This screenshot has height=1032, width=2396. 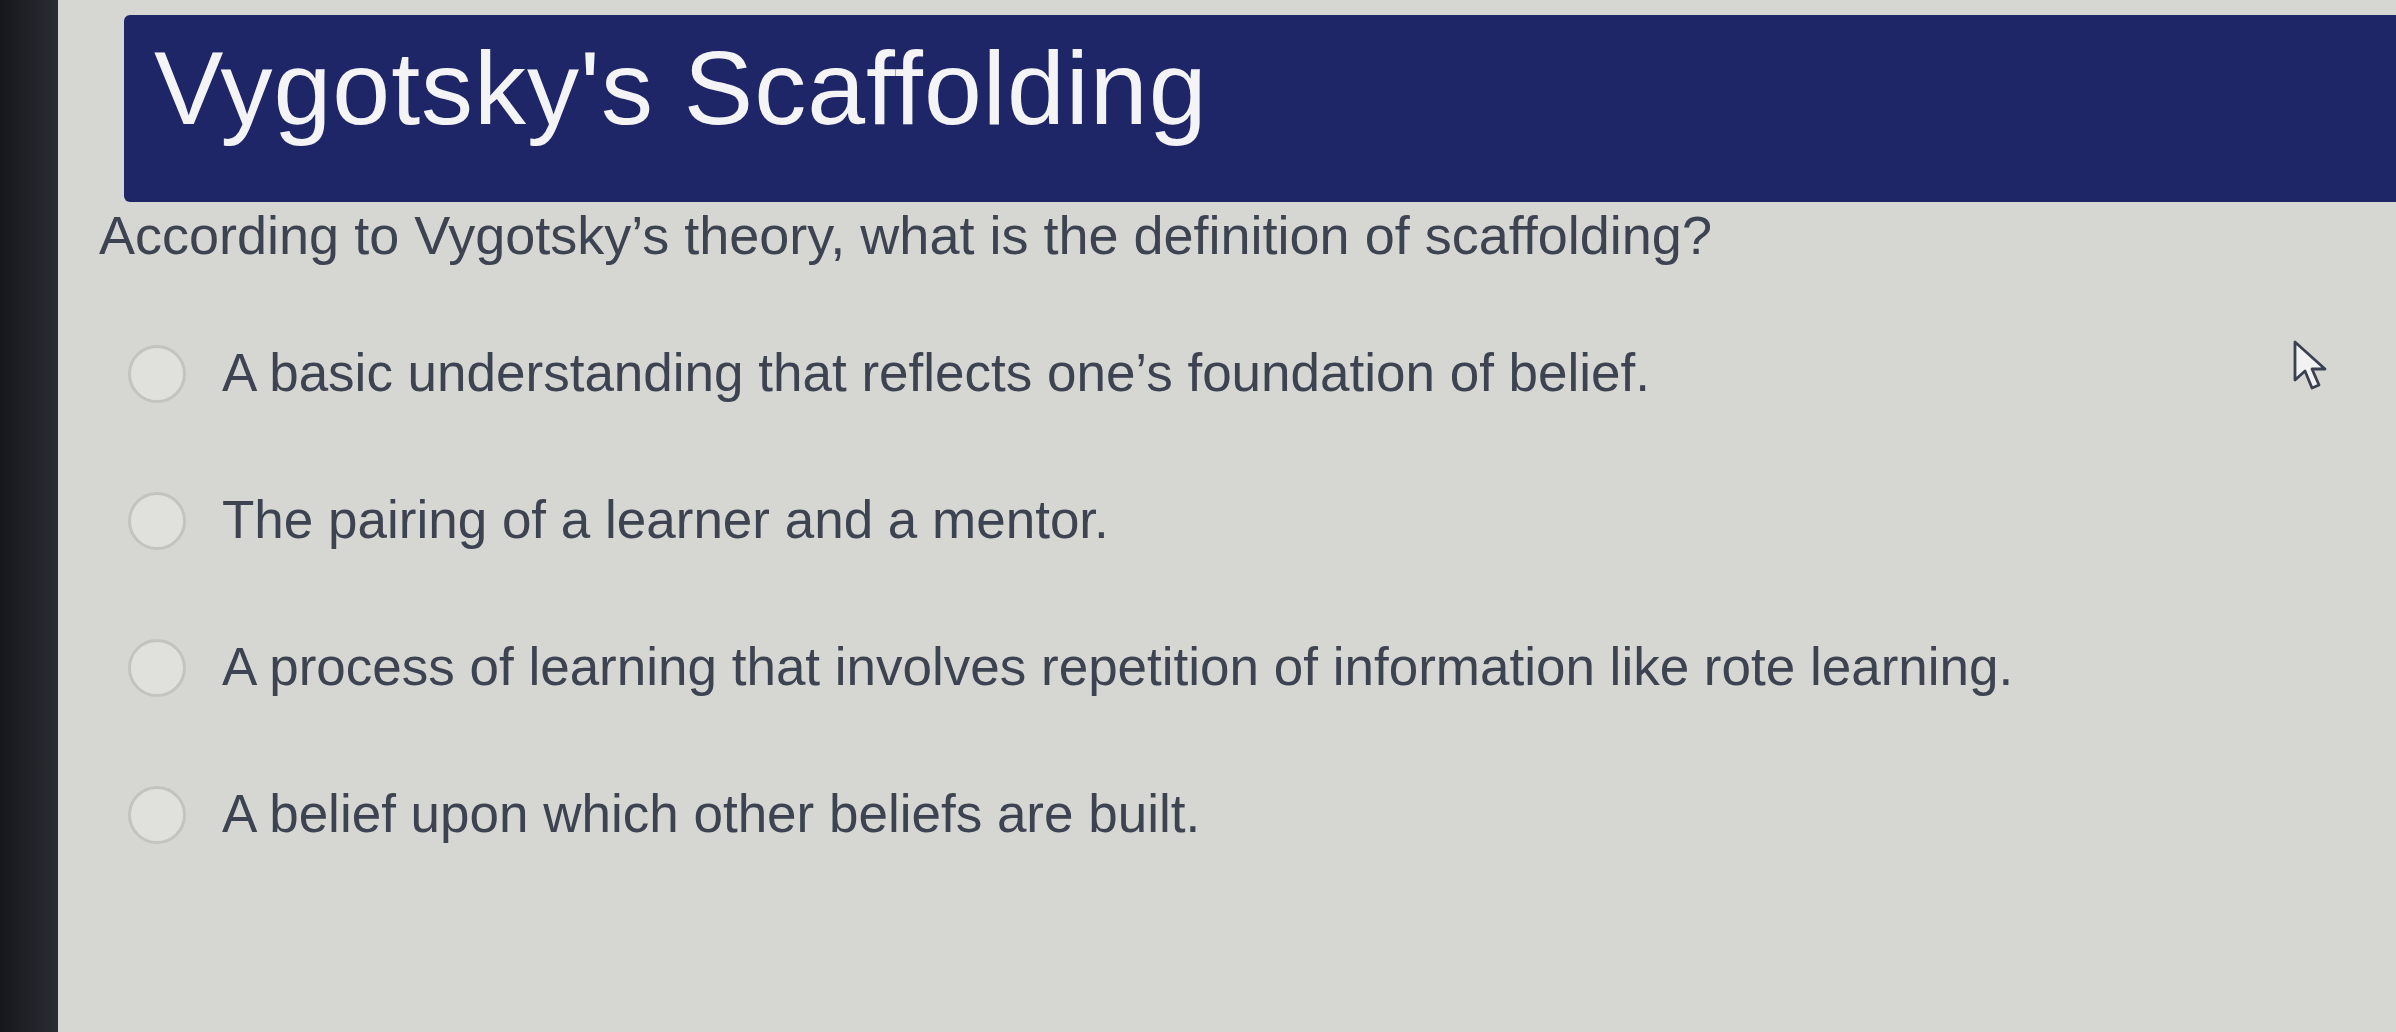 I want to click on option-label: A basic understanding that reflects one’s foundation of belief., so click(x=936, y=374).